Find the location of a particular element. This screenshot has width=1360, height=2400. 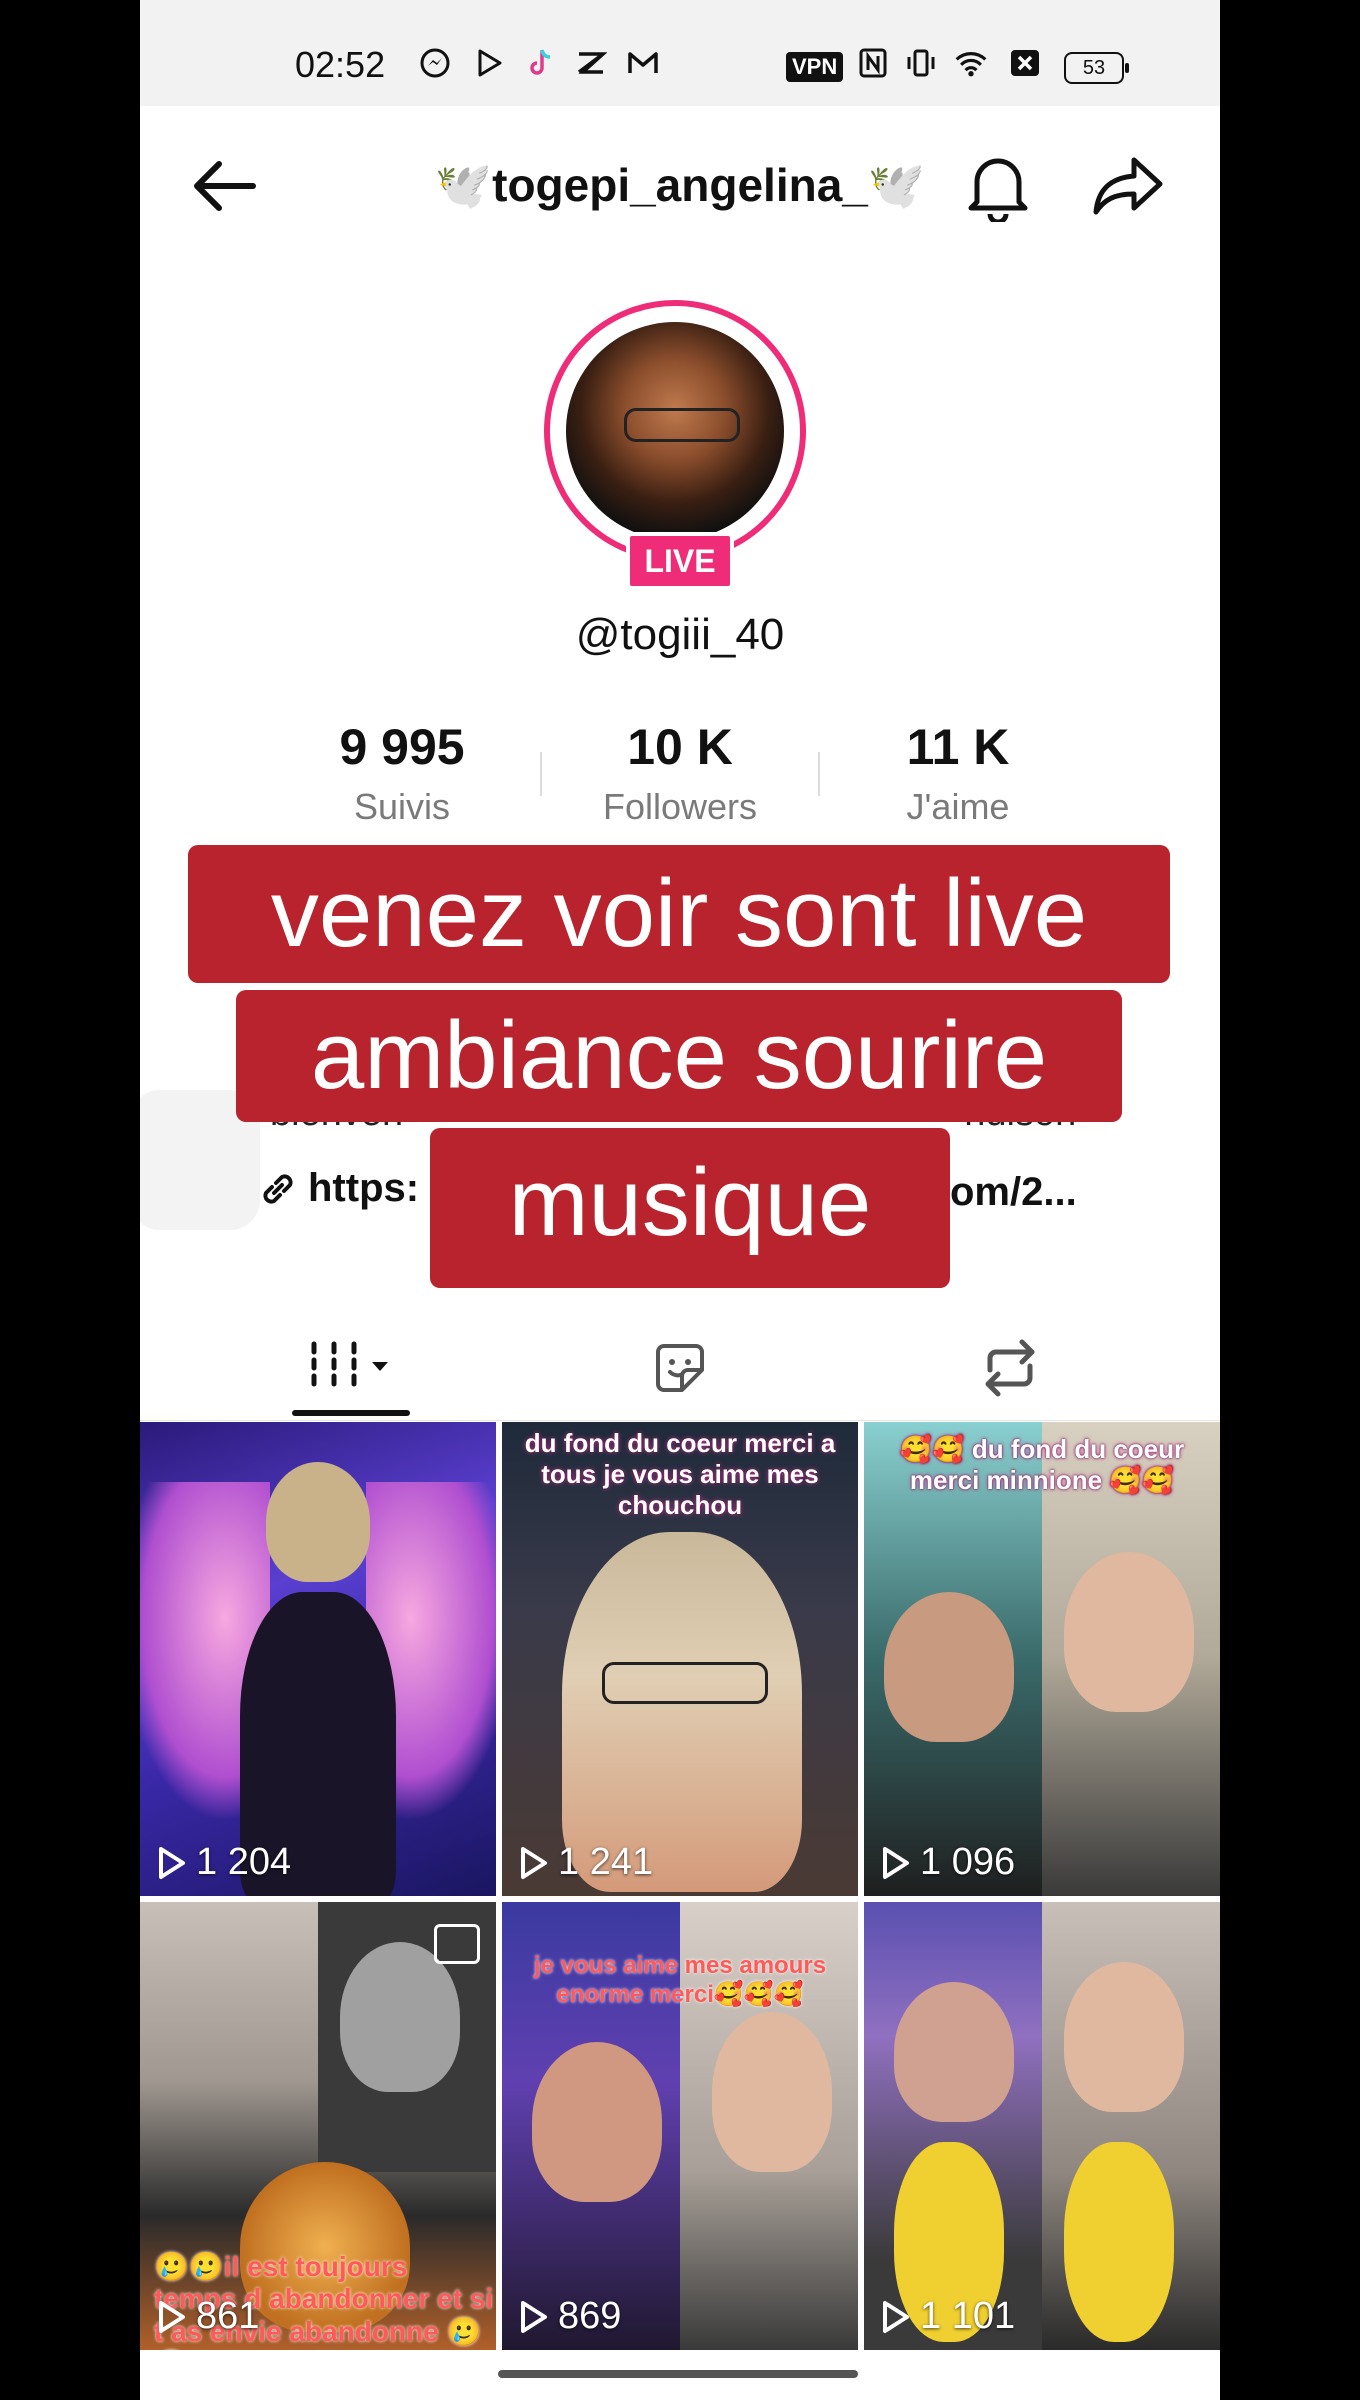

bio-link: https: is located at coordinates (337, 1188).